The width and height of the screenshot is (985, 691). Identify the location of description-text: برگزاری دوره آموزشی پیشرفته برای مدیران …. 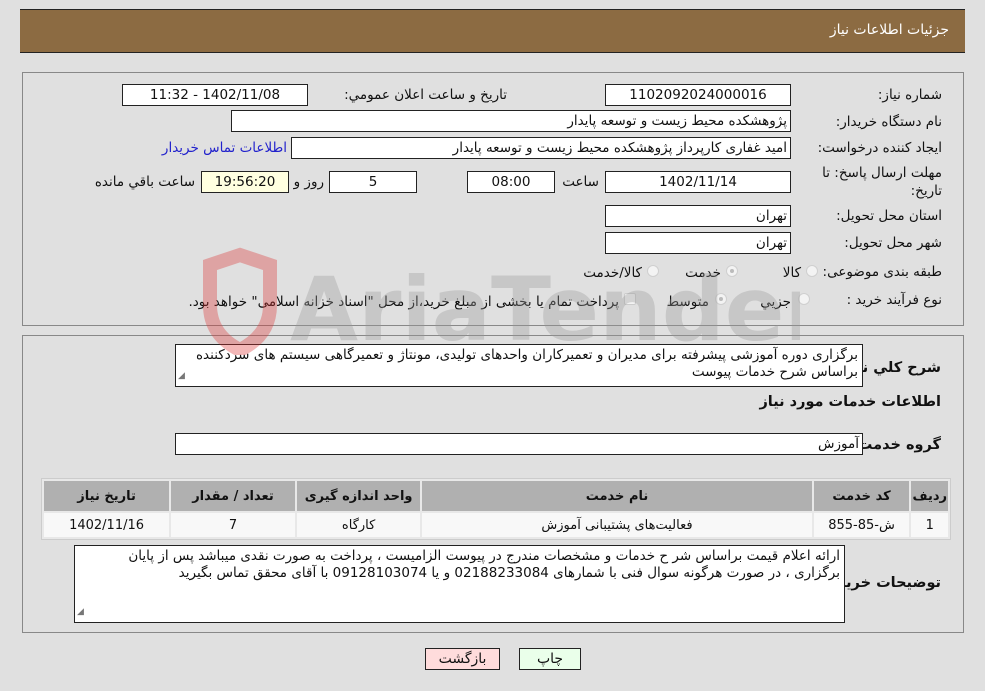
(526, 363).